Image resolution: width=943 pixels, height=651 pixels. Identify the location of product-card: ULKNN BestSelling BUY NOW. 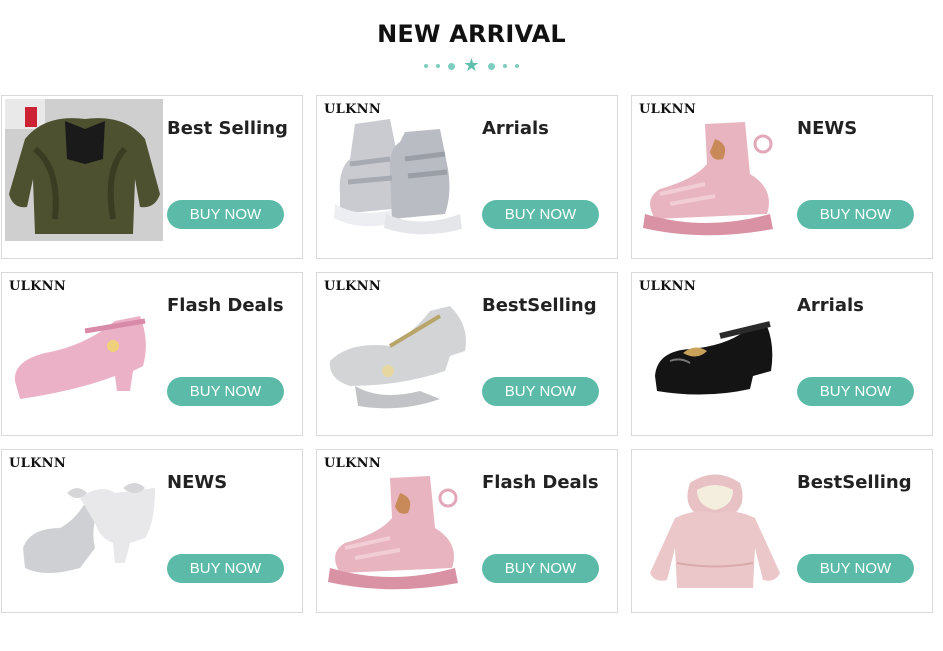
(467, 354).